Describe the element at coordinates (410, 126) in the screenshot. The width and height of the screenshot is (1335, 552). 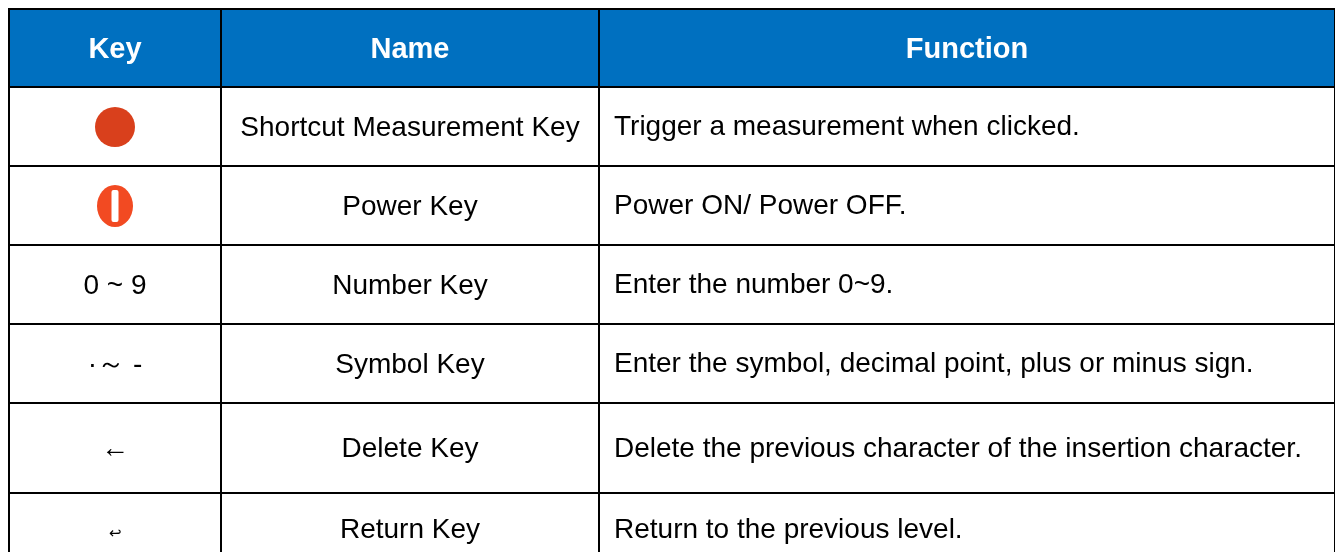
I see `table-cell: Shortcut Measurement Key` at that location.